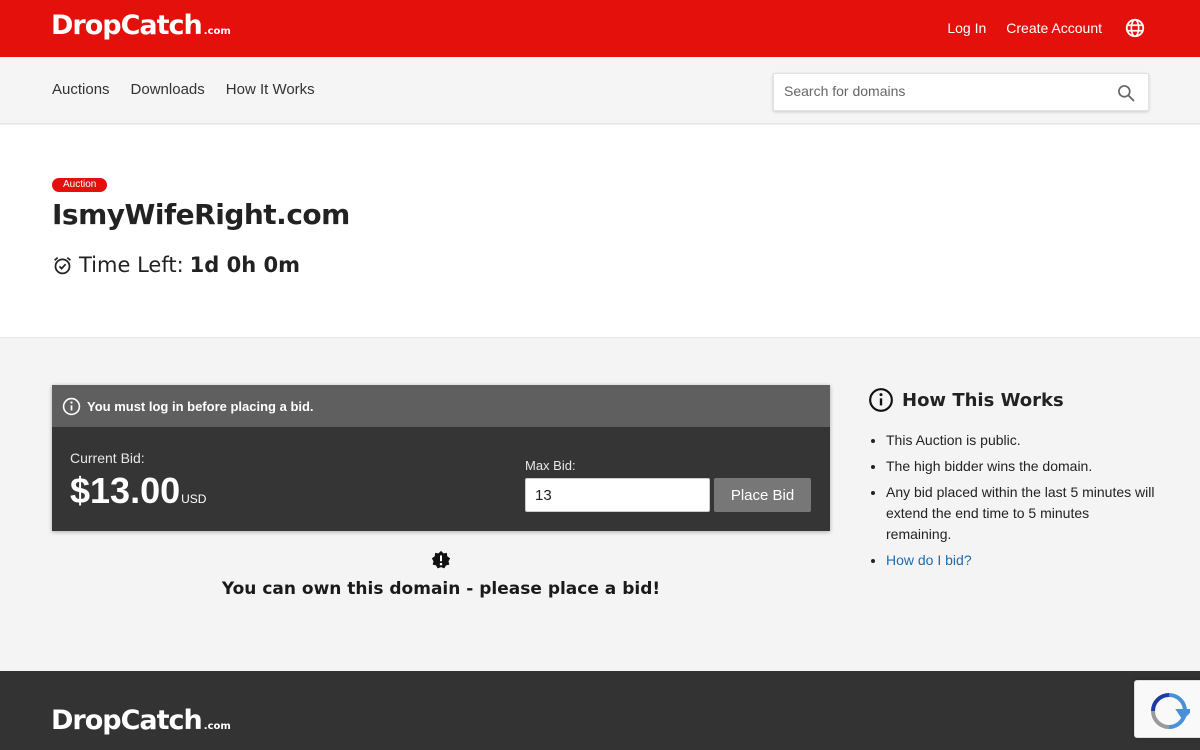  Describe the element at coordinates (127, 720) in the screenshot. I see `footer-logo-text: DropCatch` at that location.